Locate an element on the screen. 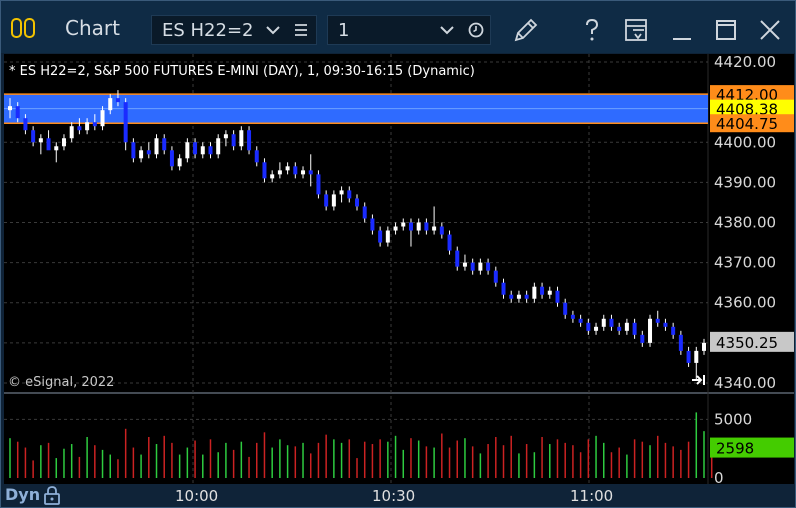 Image resolution: width=796 pixels, height=508 pixels. price-flag-label: 4404.75 is located at coordinates (747, 124).